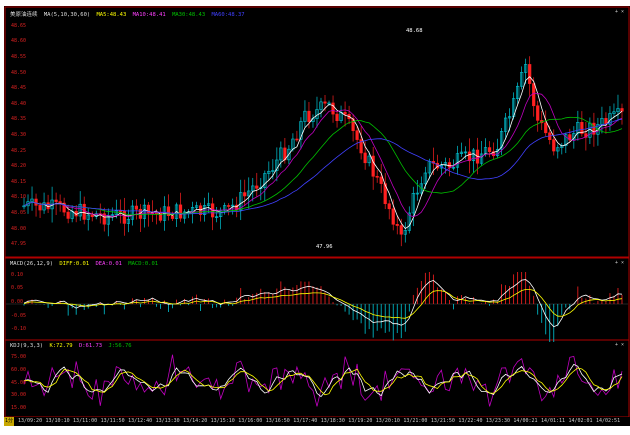 The height and width of the screenshot is (435, 630). What do you see at coordinates (19, 369) in the screenshot?
I see `y-tick-label: 60.00` at bounding box center [19, 369].